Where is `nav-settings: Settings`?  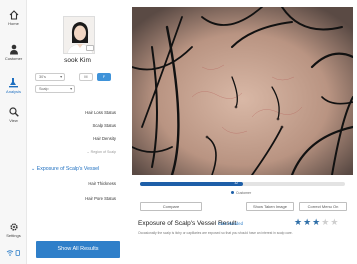
nav-settings: Settings is located at coordinates (13, 230).